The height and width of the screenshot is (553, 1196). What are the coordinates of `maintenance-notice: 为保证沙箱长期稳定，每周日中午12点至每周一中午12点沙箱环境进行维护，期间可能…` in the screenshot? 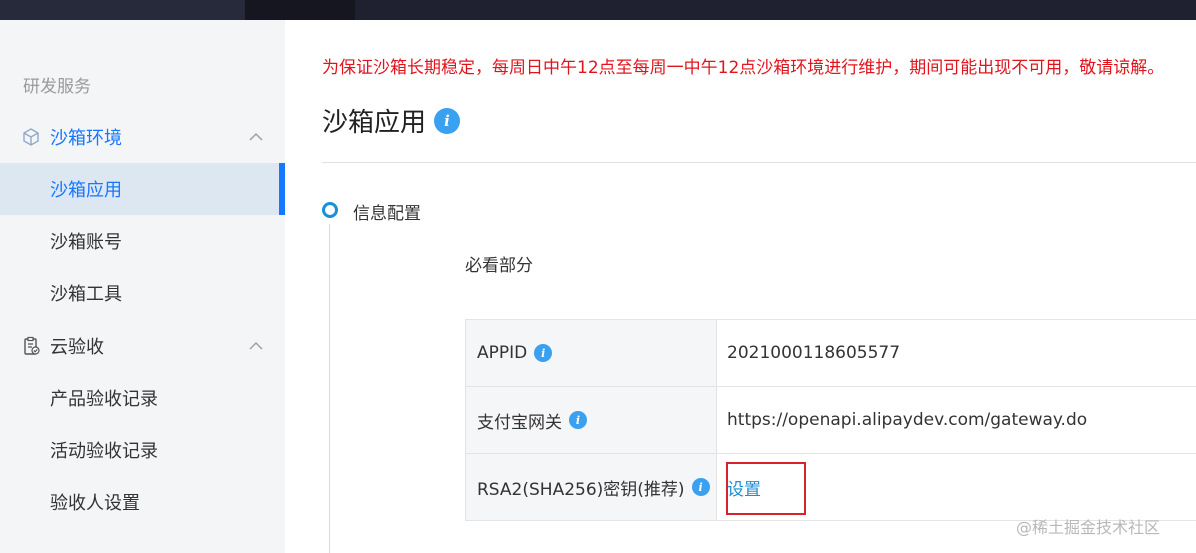 It's located at (743, 68).